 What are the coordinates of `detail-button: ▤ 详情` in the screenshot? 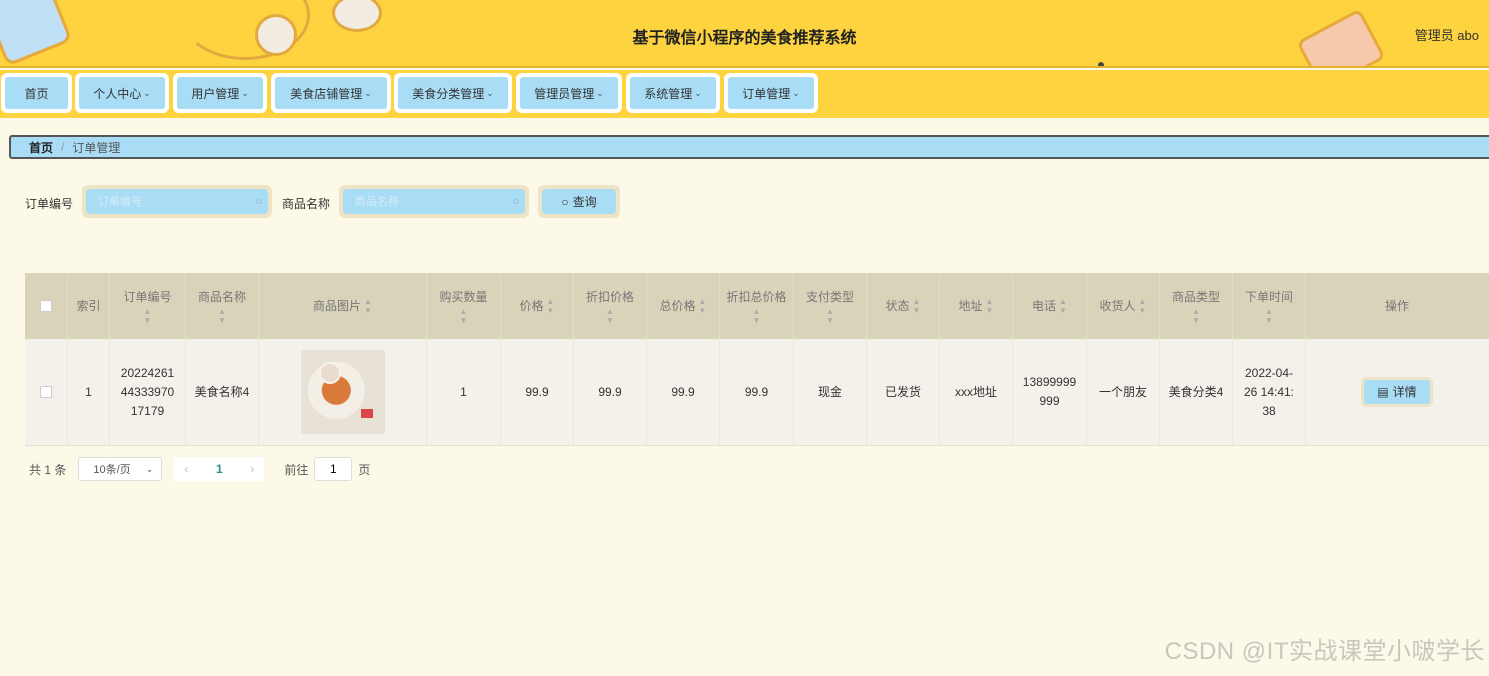 It's located at (1397, 392).